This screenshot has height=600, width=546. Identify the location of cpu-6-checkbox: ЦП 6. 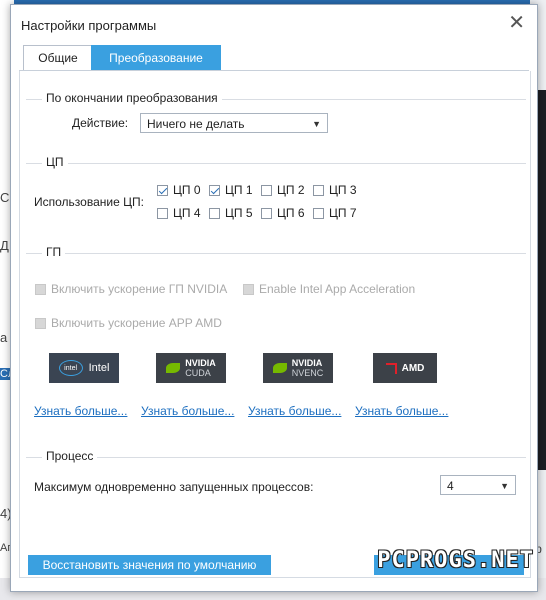
(283, 213).